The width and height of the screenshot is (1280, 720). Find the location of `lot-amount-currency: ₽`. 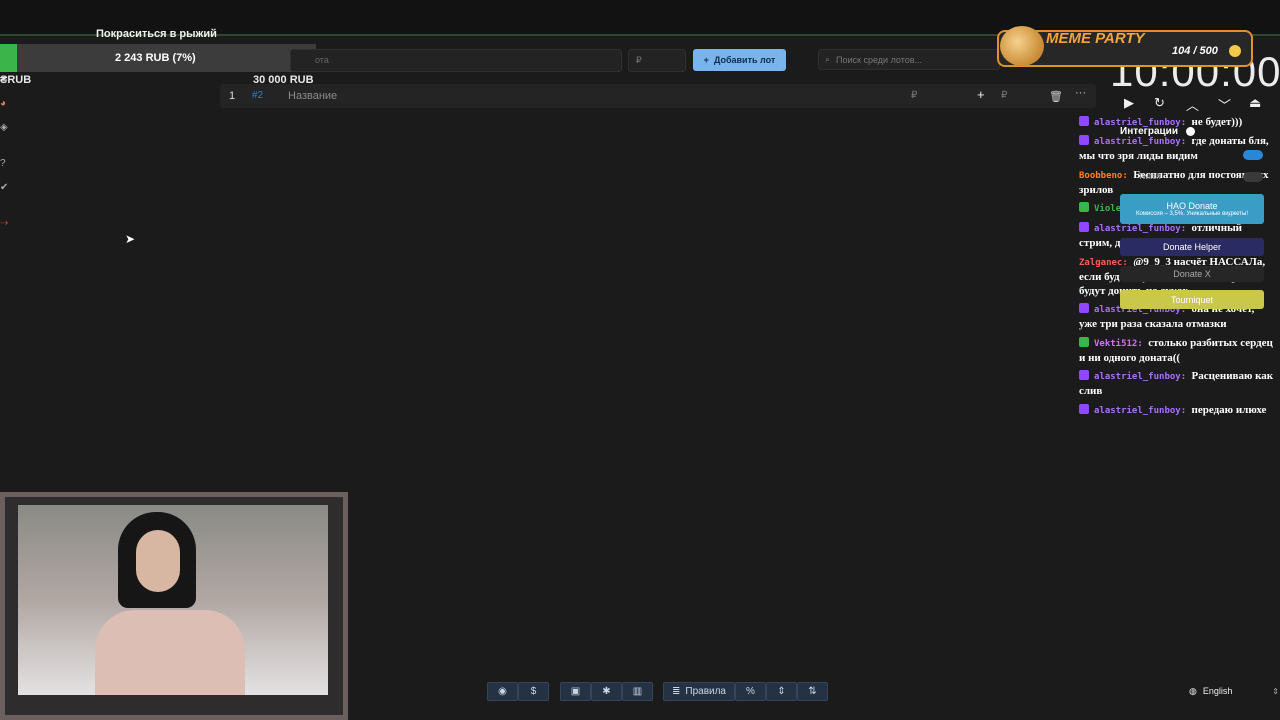

lot-amount-currency: ₽ is located at coordinates (914, 95).